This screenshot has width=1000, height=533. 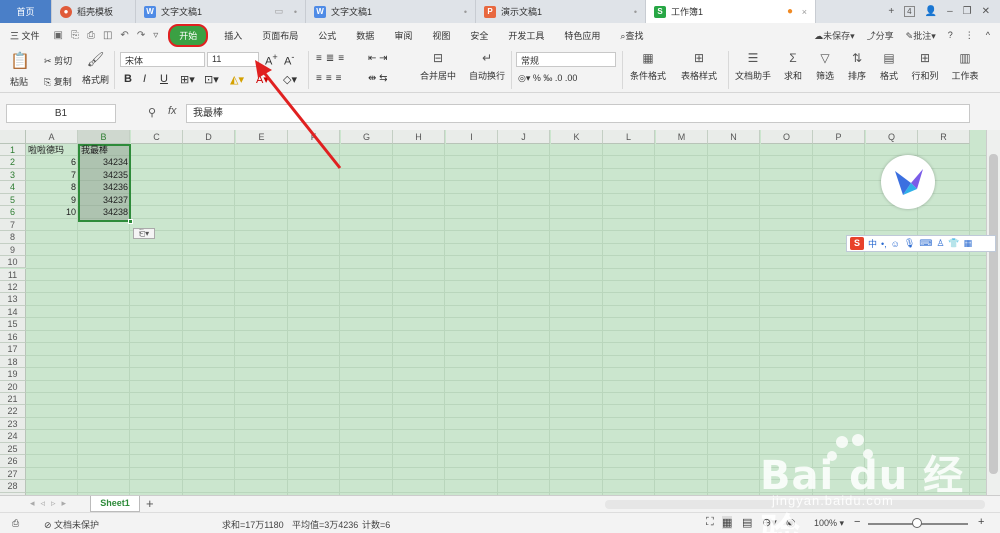 What do you see at coordinates (378, 58) in the screenshot?
I see `indent-buttons: ⇤ ⇥` at bounding box center [378, 58].